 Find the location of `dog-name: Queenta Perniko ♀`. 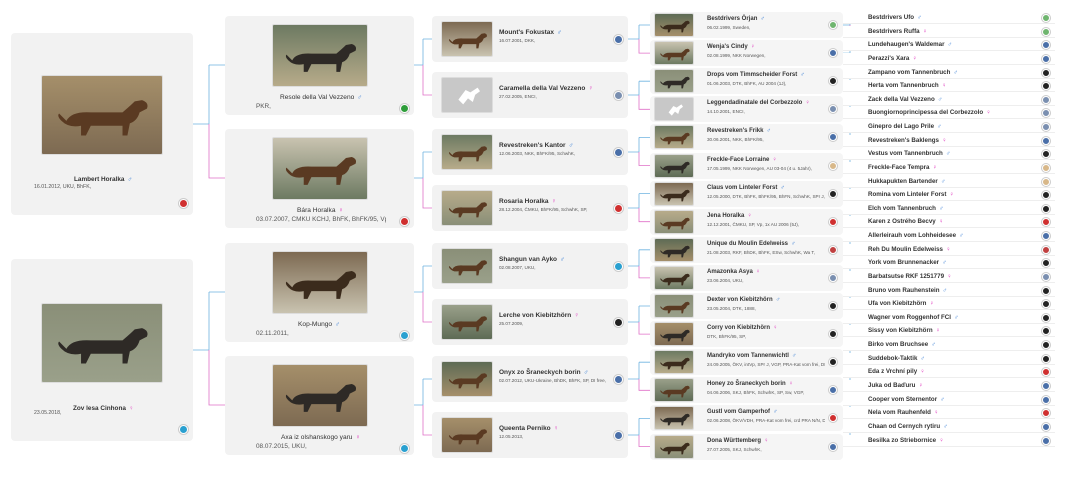

dog-name: Queenta Perniko ♀ is located at coordinates (529, 428).